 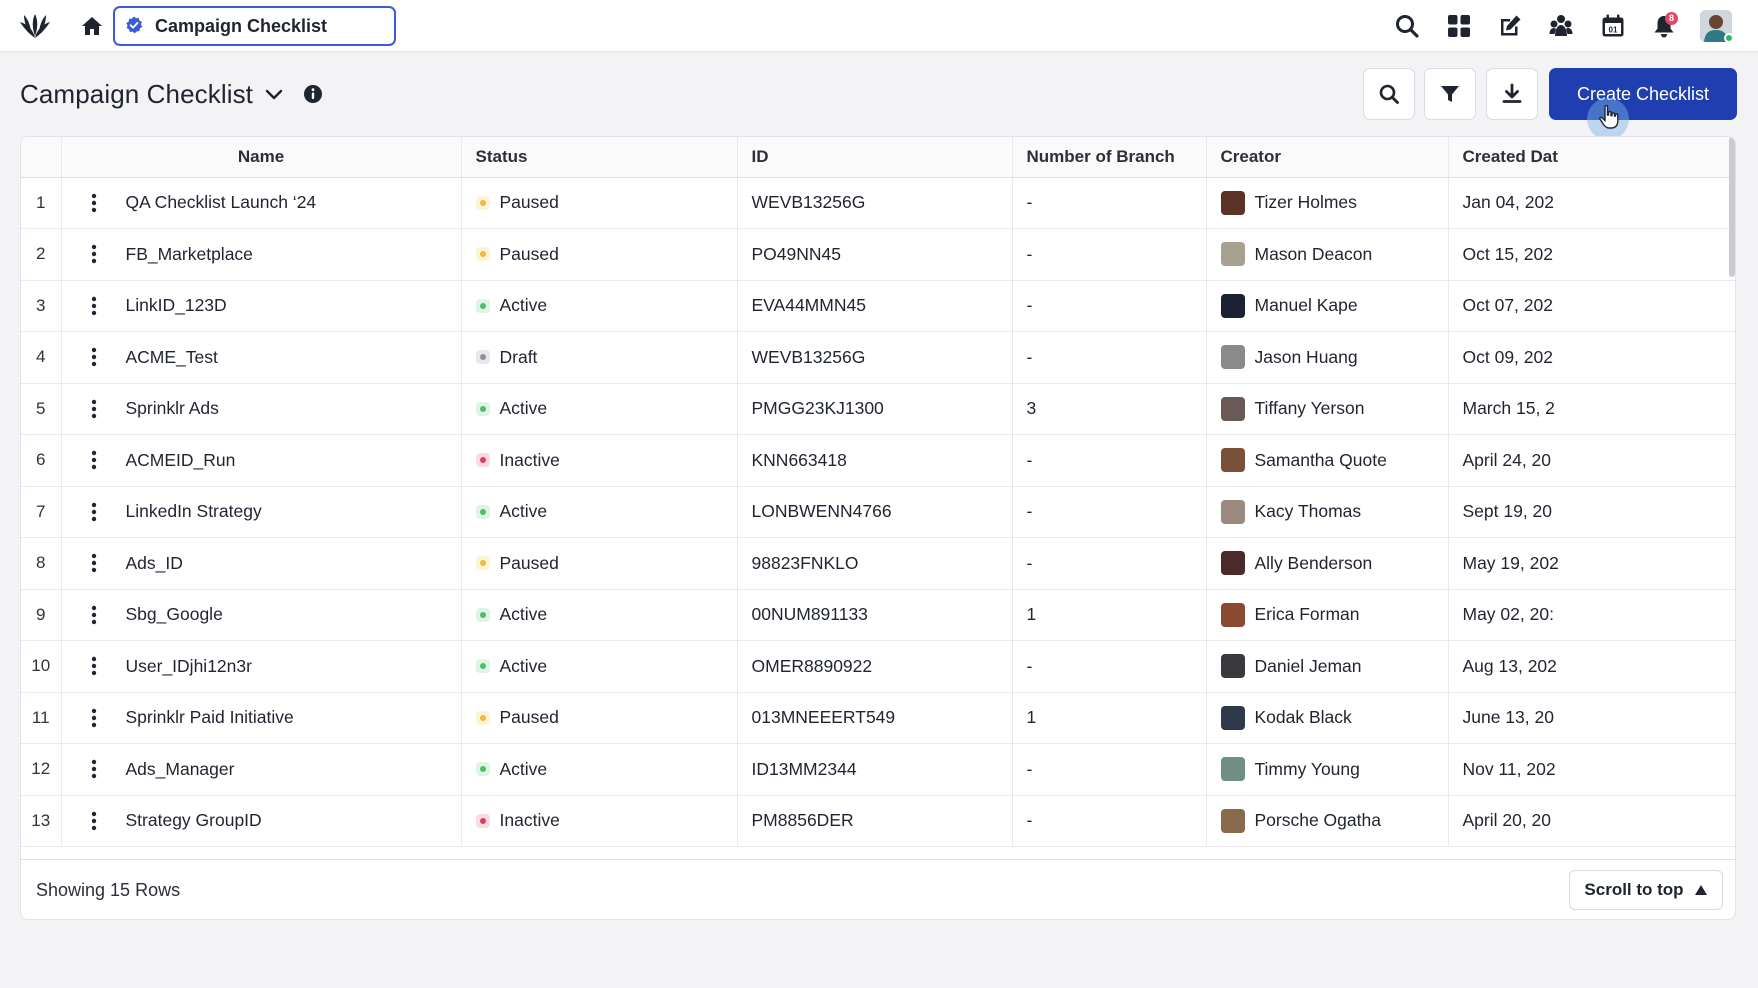 I want to click on checklist-name: User_IDjhi12n3r, so click(x=189, y=666).